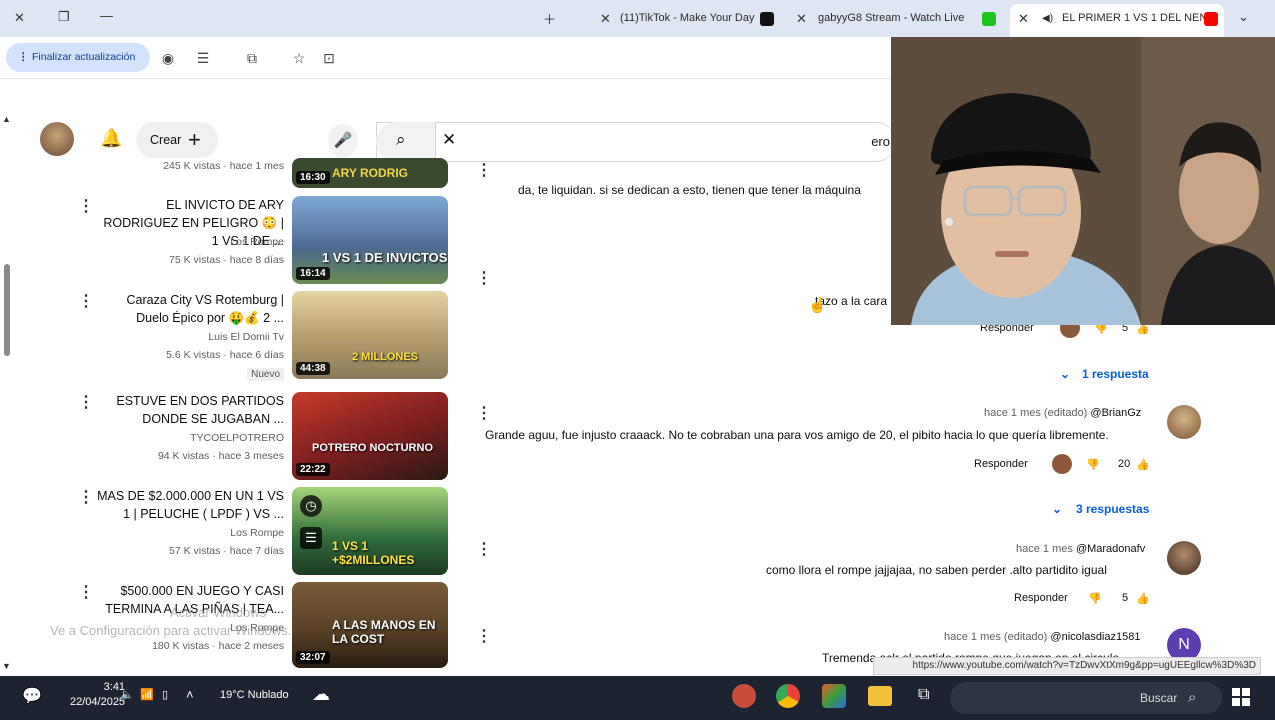  Describe the element at coordinates (254, 695) in the screenshot. I see `weather-text: 19°C Nublado` at that location.